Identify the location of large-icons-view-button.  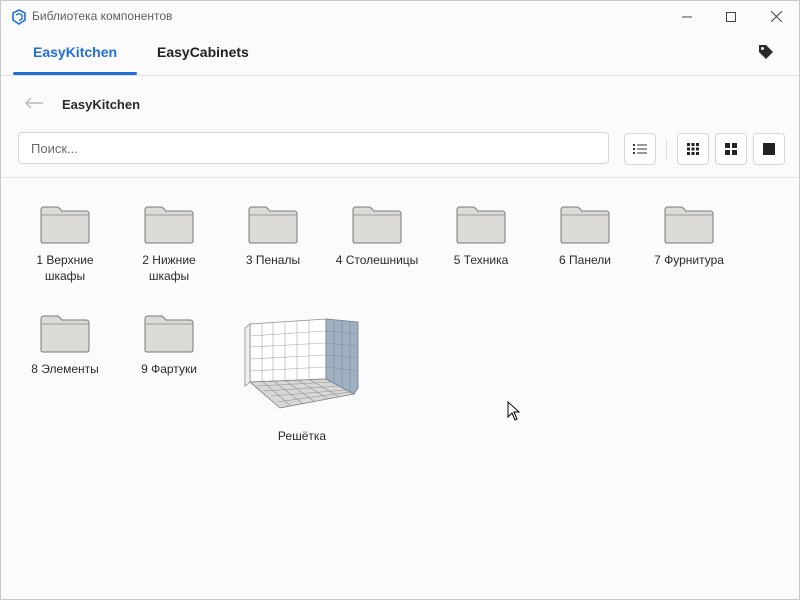
(769, 149).